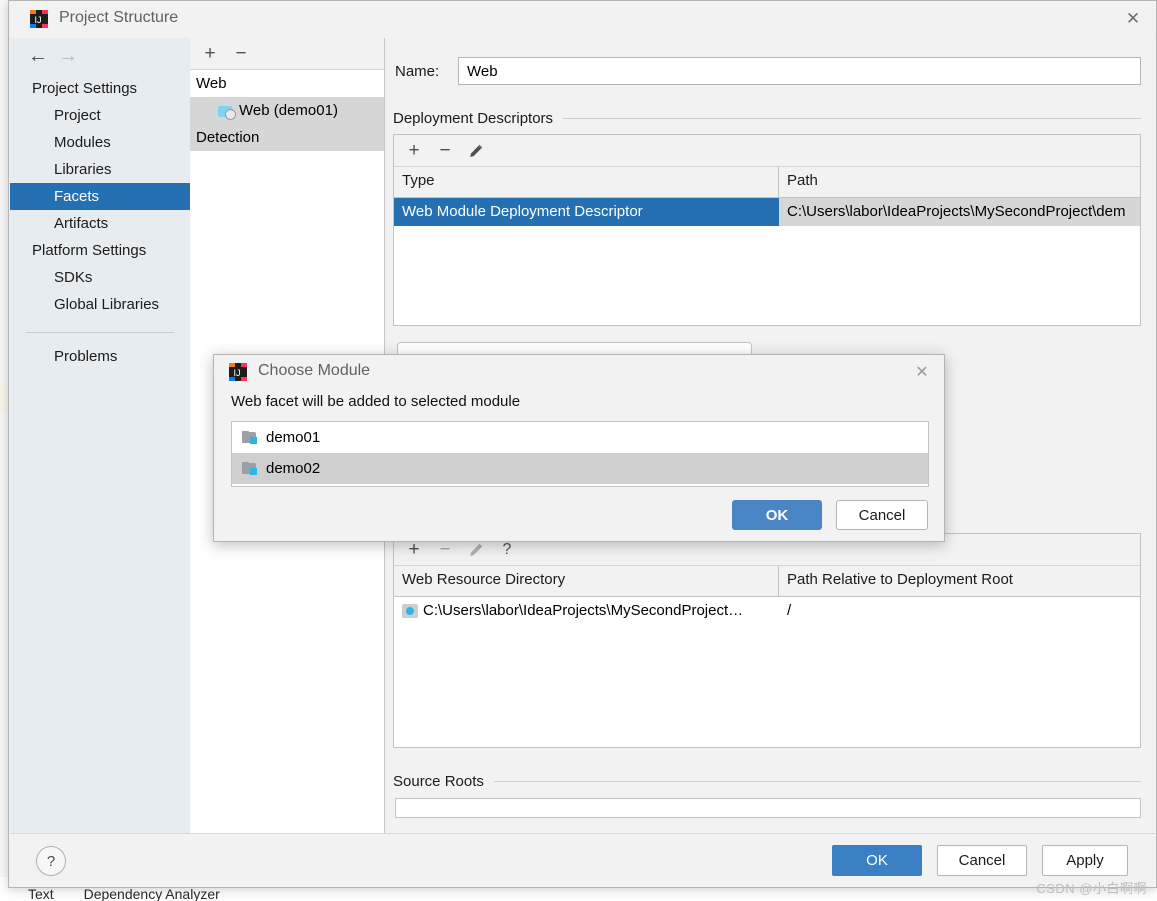  What do you see at coordinates (768, 808) in the screenshot?
I see `source-roots-list` at bounding box center [768, 808].